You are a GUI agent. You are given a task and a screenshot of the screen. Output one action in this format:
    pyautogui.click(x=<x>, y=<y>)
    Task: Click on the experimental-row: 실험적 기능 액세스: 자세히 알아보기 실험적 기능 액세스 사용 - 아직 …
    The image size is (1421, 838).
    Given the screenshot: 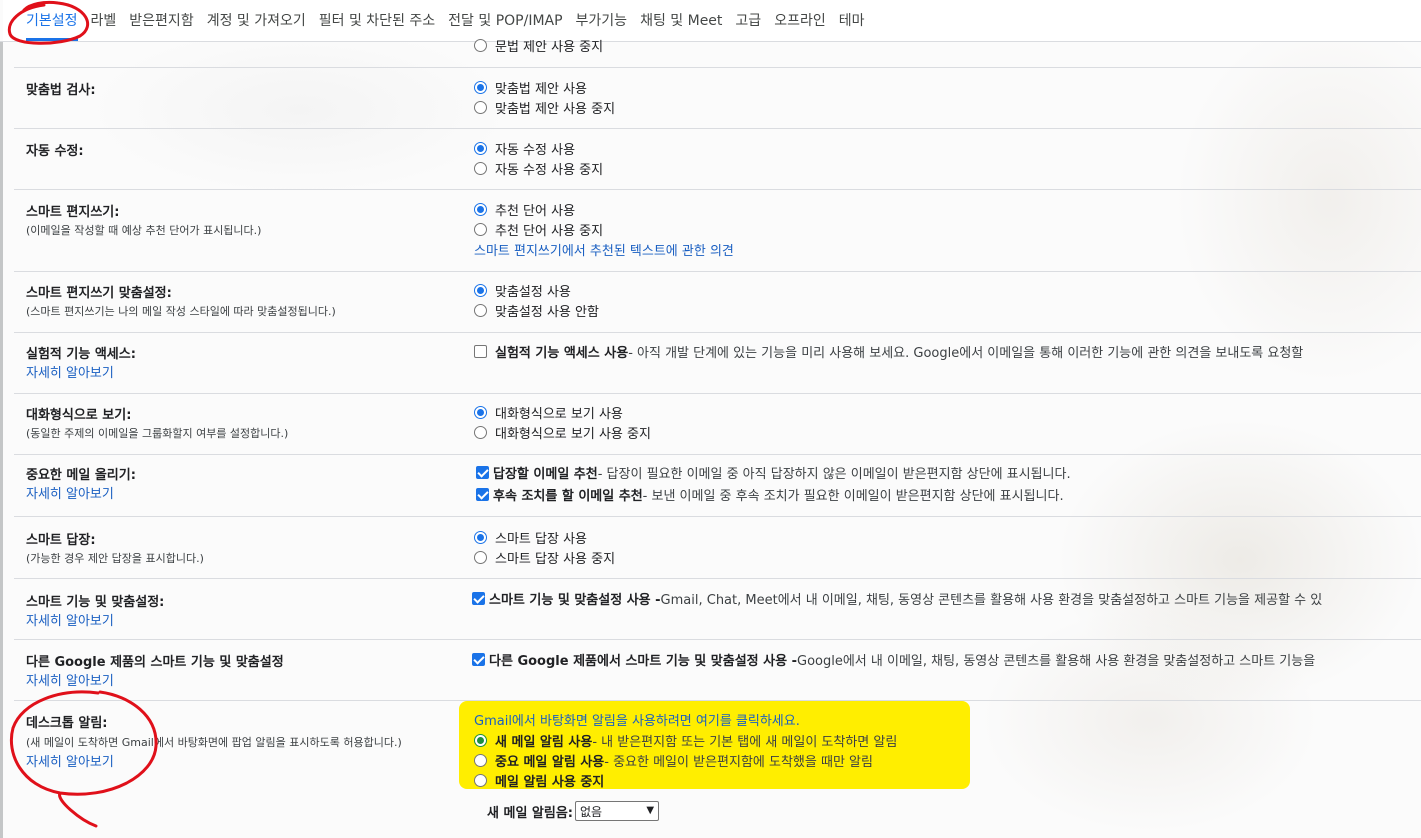 What is the action you would take?
    pyautogui.click(x=717, y=363)
    